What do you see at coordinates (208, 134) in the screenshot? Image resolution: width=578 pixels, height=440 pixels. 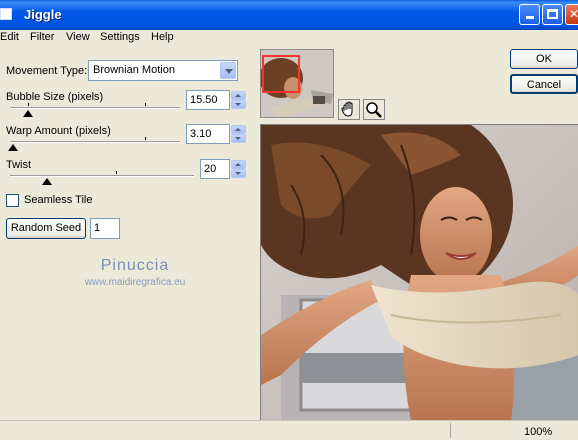 I see `warp-amount-input: 3.10` at bounding box center [208, 134].